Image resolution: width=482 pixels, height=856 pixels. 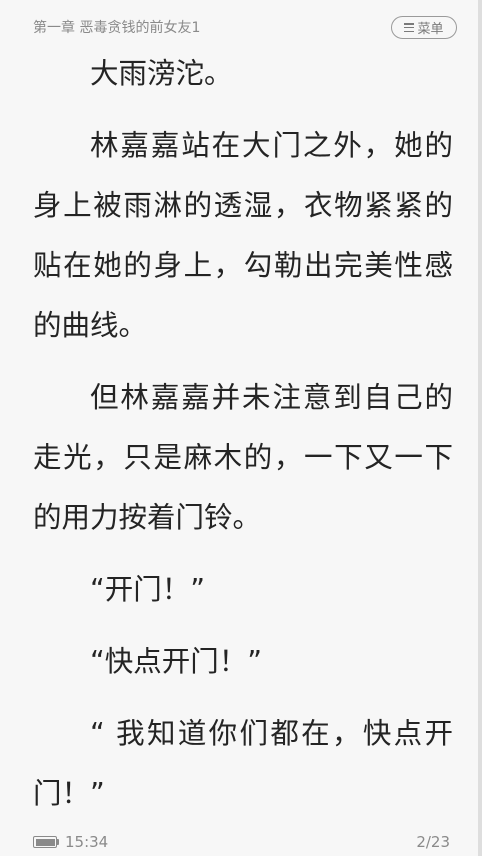 What do you see at coordinates (176, 661) in the screenshot?
I see `paragraph: “快点开门！”` at bounding box center [176, 661].